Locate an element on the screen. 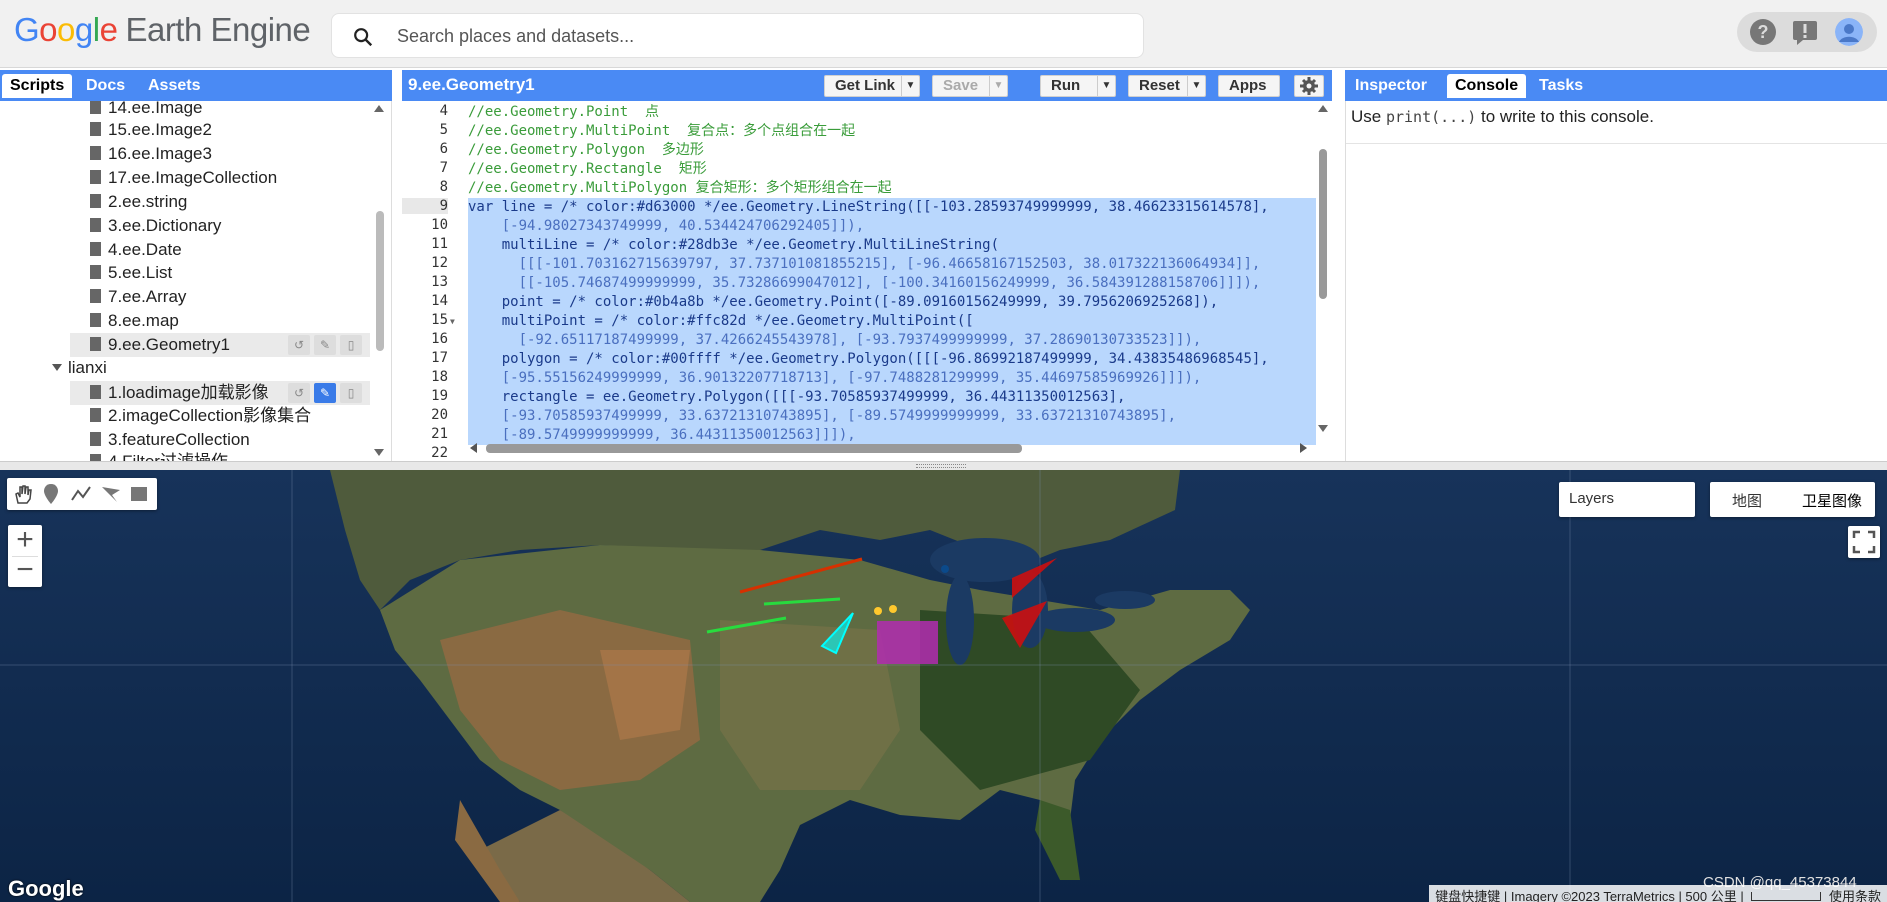 This screenshot has height=902, width=1887. code-line: //ee.Geometry.Point 点 is located at coordinates (563, 112).